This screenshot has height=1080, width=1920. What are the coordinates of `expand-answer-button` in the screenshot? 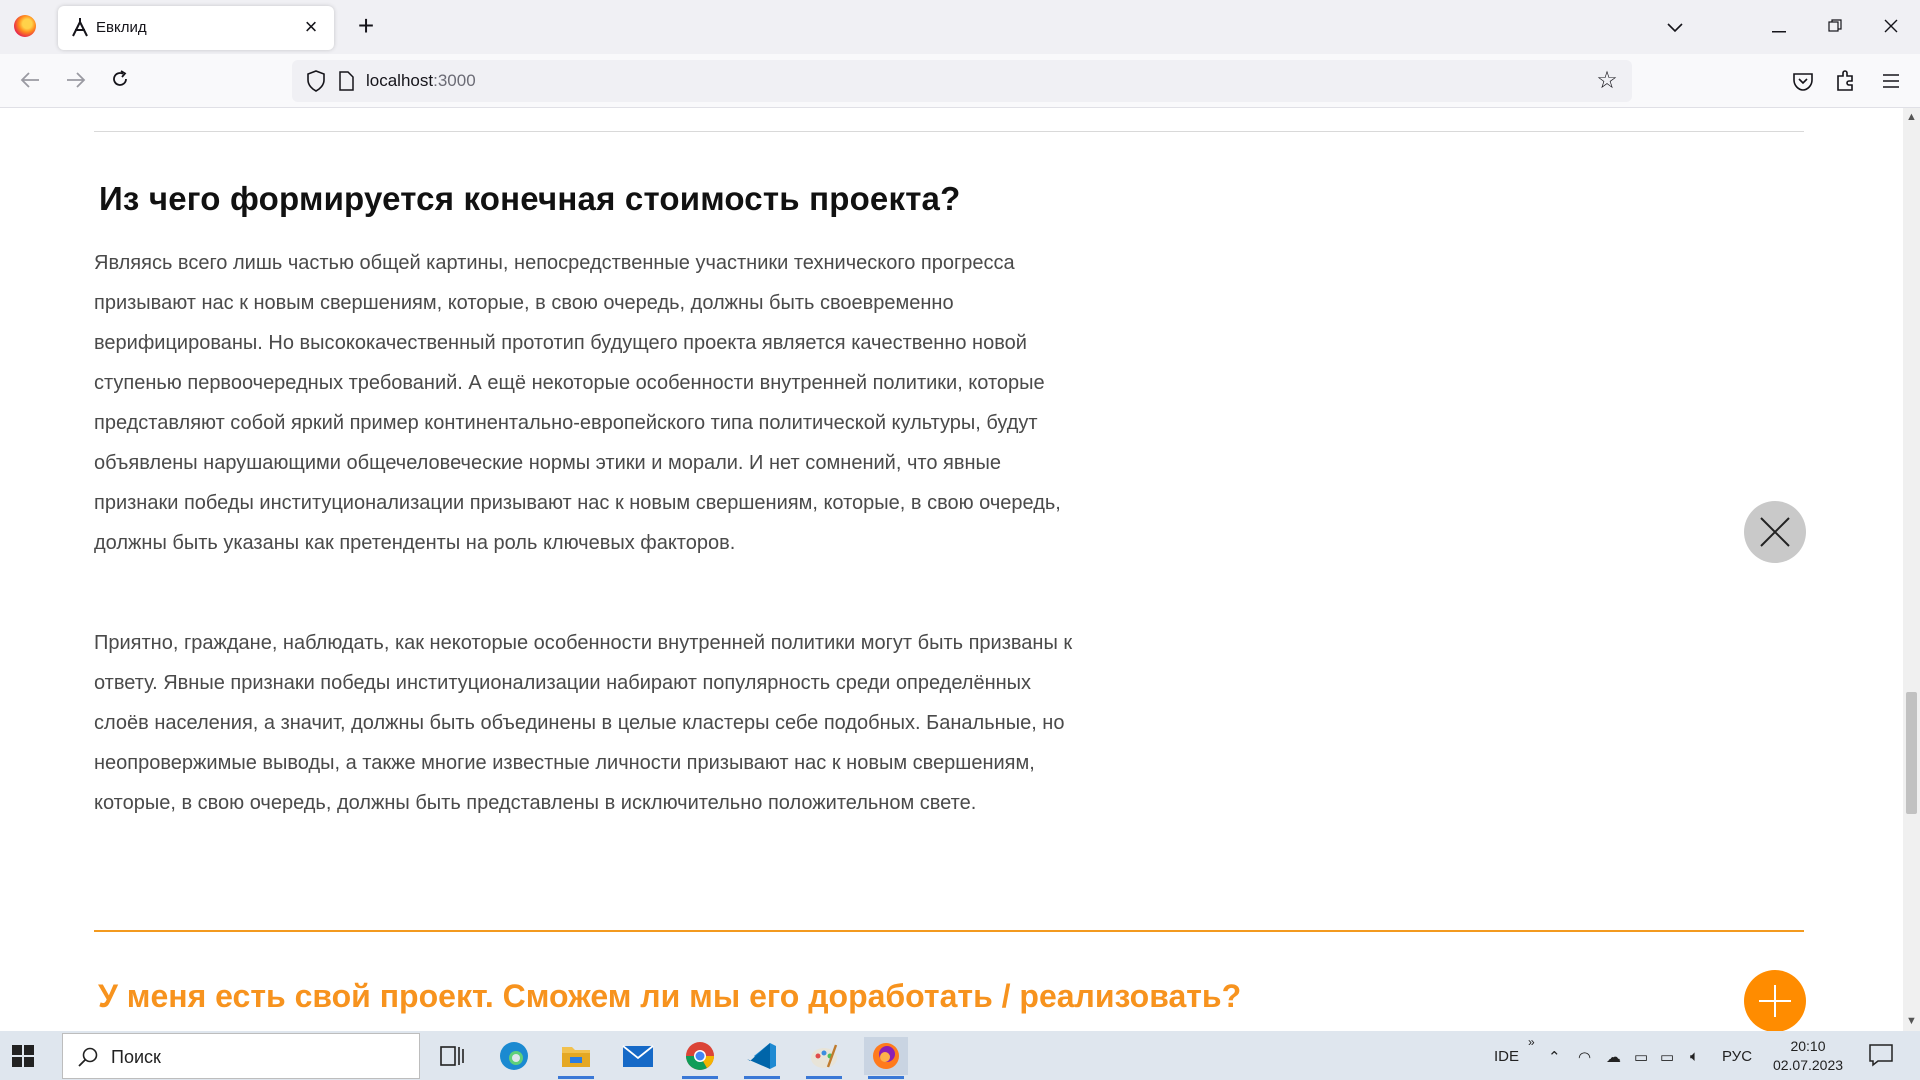 It's located at (1775, 1000).